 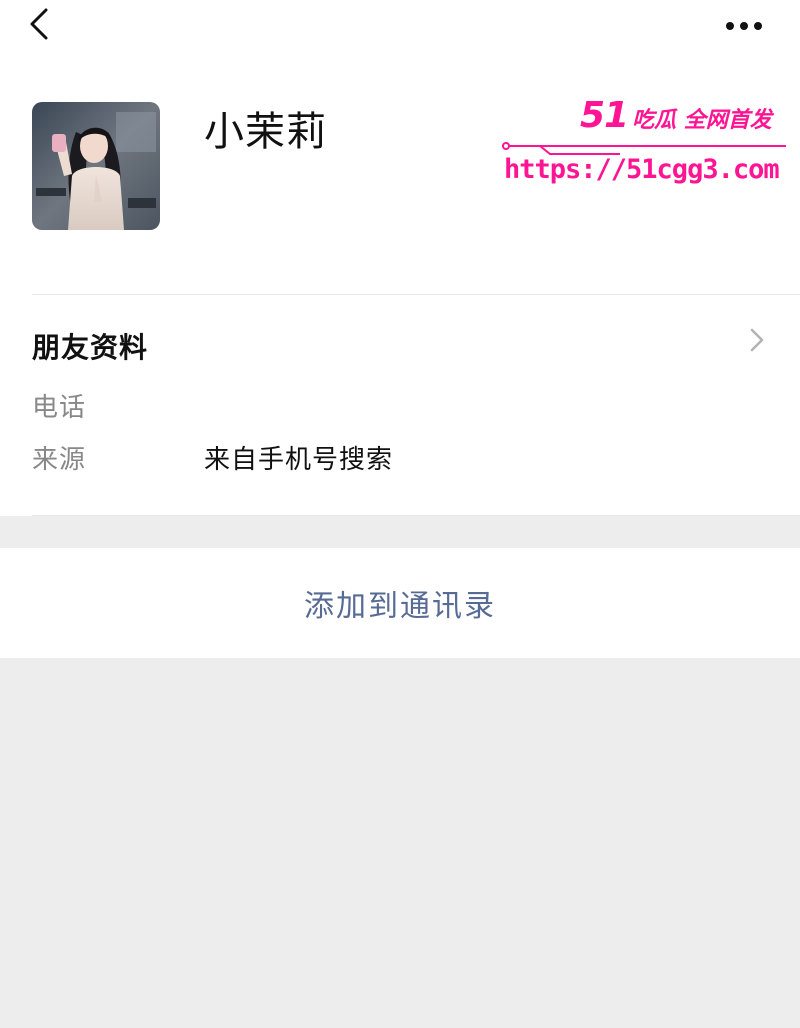 I want to click on nickname: 小茉莉, so click(x=265, y=132).